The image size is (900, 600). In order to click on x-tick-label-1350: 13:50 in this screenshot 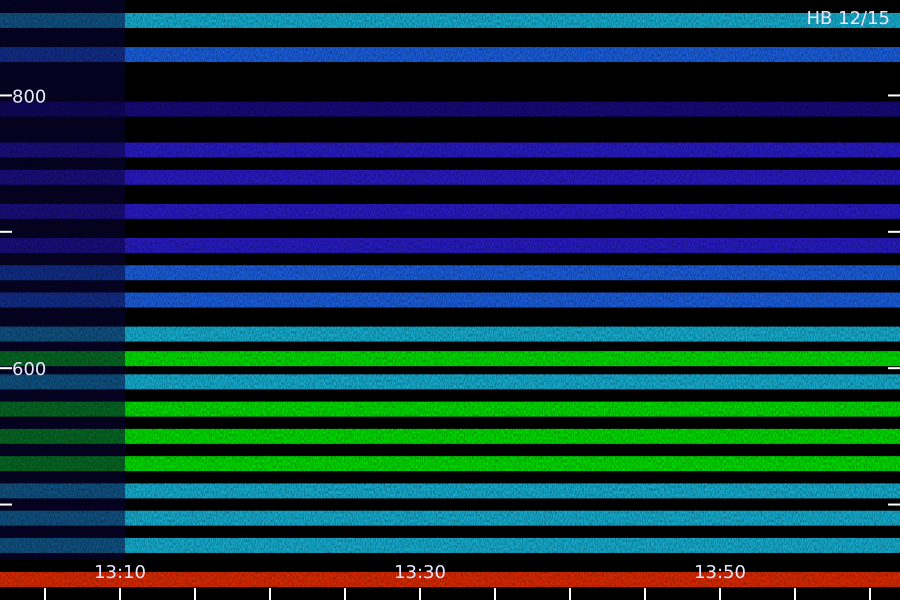, I will do `click(720, 572)`.